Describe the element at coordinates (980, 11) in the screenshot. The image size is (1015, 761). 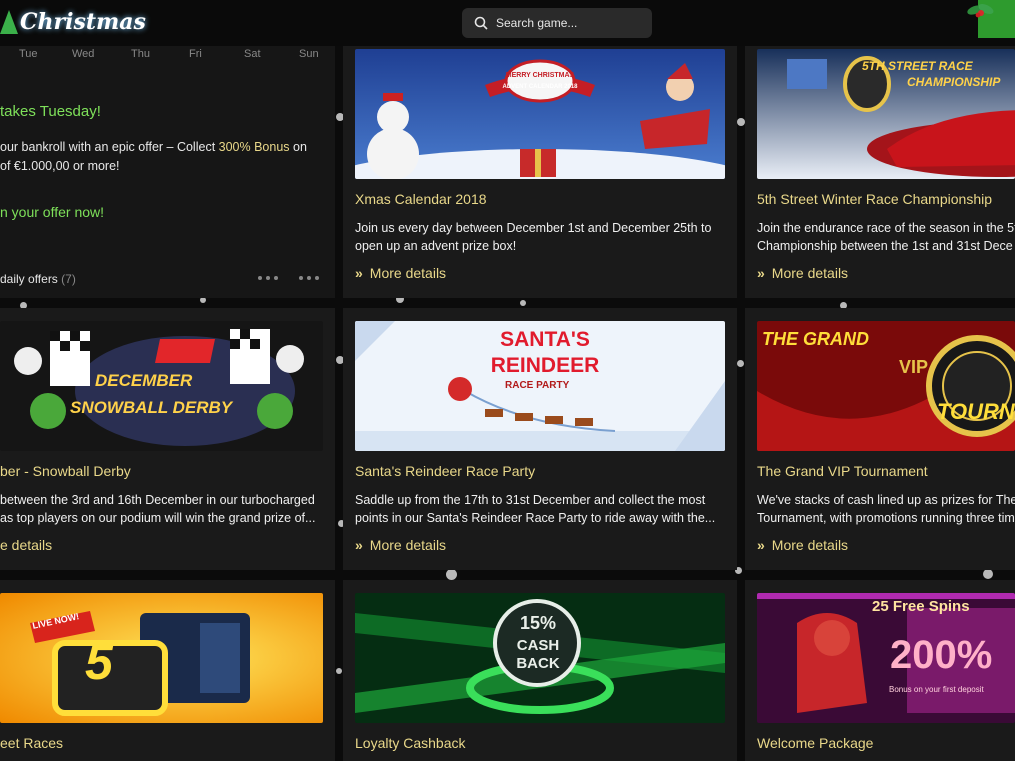
I see `holly-icon` at that location.